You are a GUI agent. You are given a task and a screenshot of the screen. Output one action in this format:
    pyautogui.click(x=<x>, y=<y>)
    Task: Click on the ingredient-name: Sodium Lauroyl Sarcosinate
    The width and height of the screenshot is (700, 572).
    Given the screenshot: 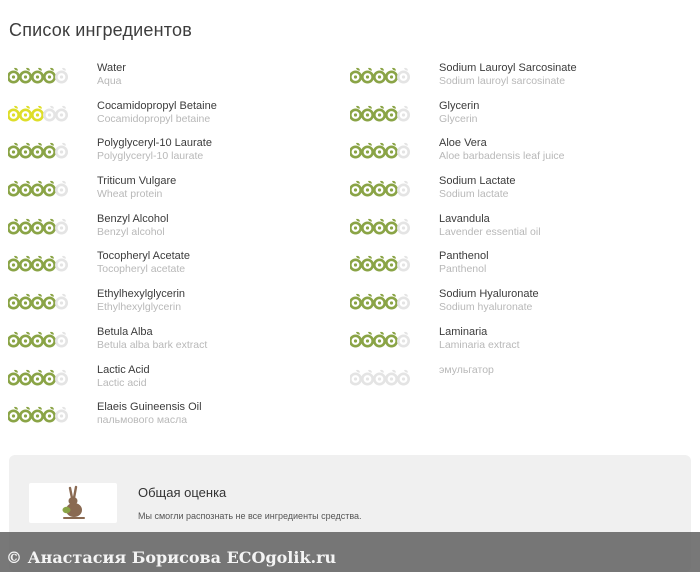 What is the action you would take?
    pyautogui.click(x=508, y=68)
    